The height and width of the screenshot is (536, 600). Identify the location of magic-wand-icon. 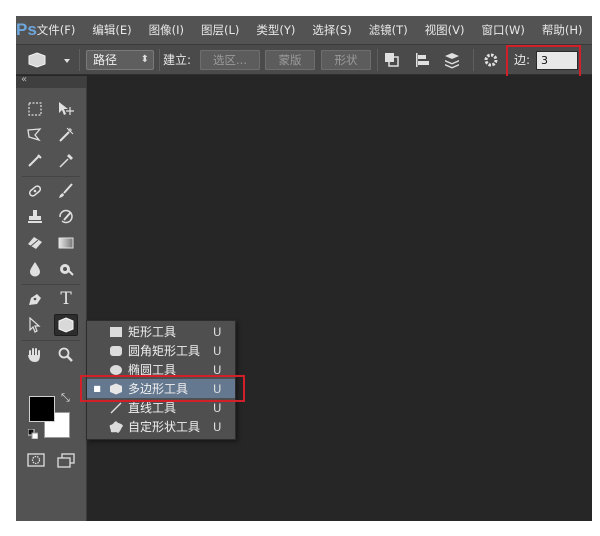
(66, 135).